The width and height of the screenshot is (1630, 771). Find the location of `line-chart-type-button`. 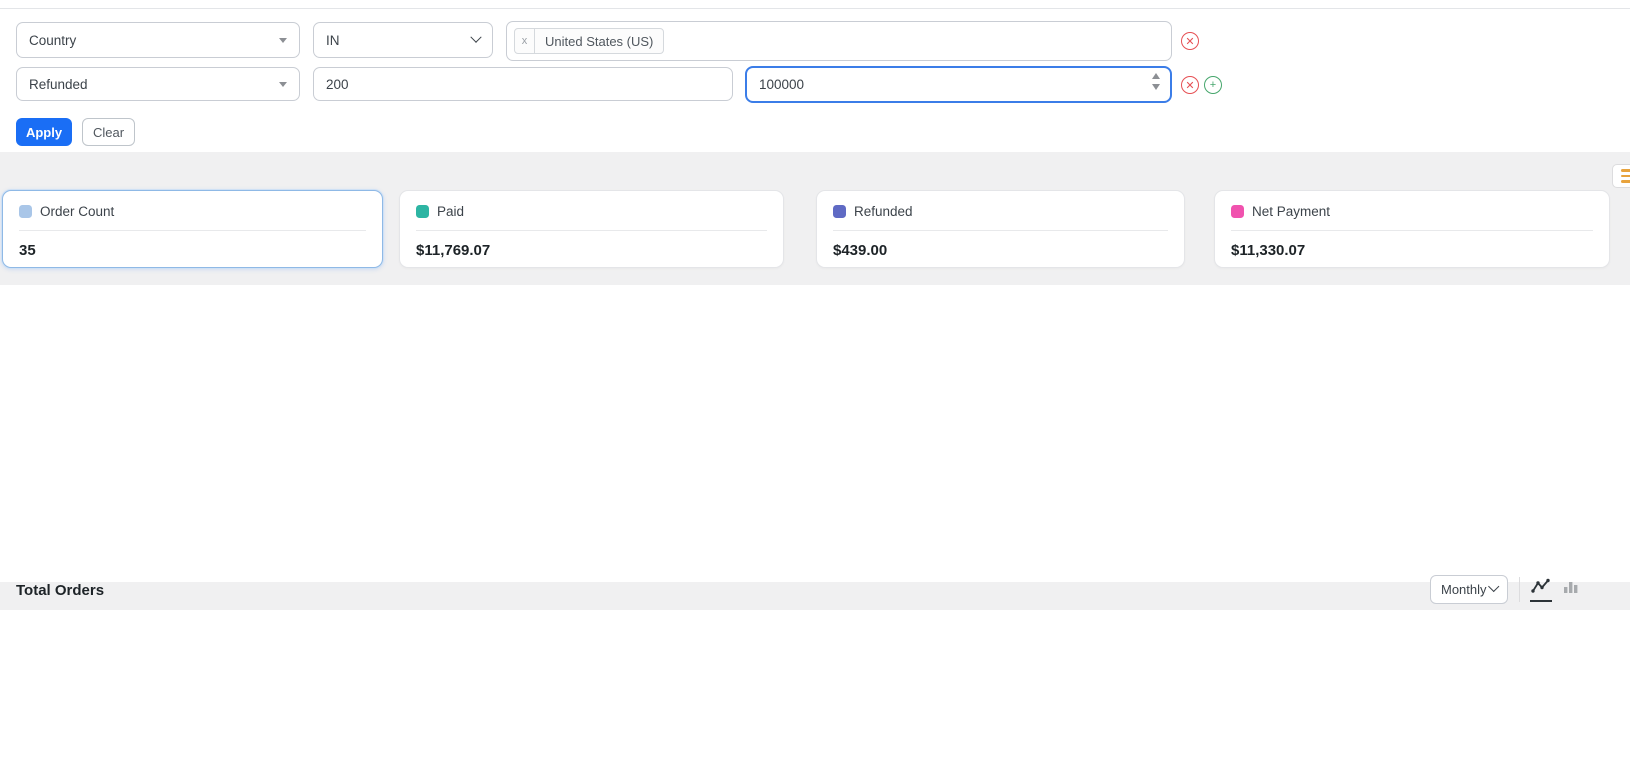

line-chart-type-button is located at coordinates (1541, 590).